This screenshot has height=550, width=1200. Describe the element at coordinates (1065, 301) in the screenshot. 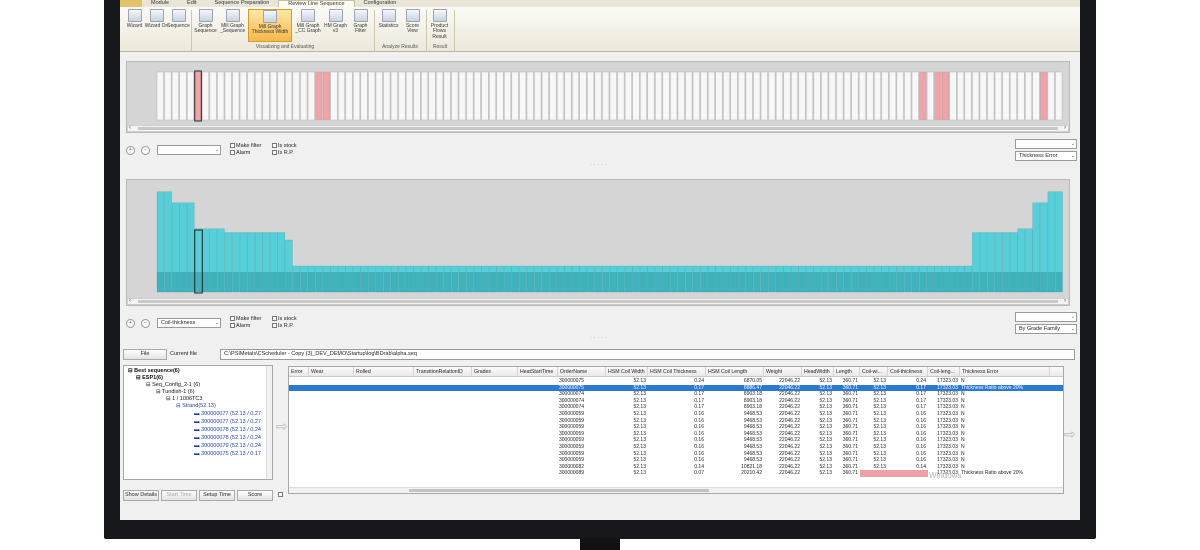

I see `scroll-right-icon: ›` at that location.